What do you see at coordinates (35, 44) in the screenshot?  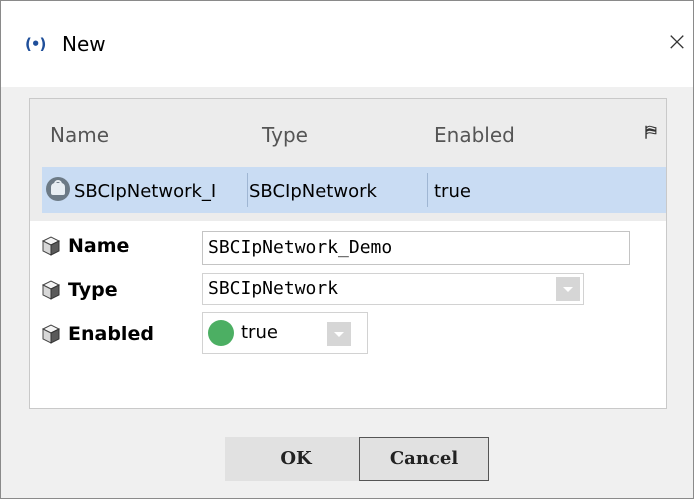 I see `network-broadcast-icon: (•)` at bounding box center [35, 44].